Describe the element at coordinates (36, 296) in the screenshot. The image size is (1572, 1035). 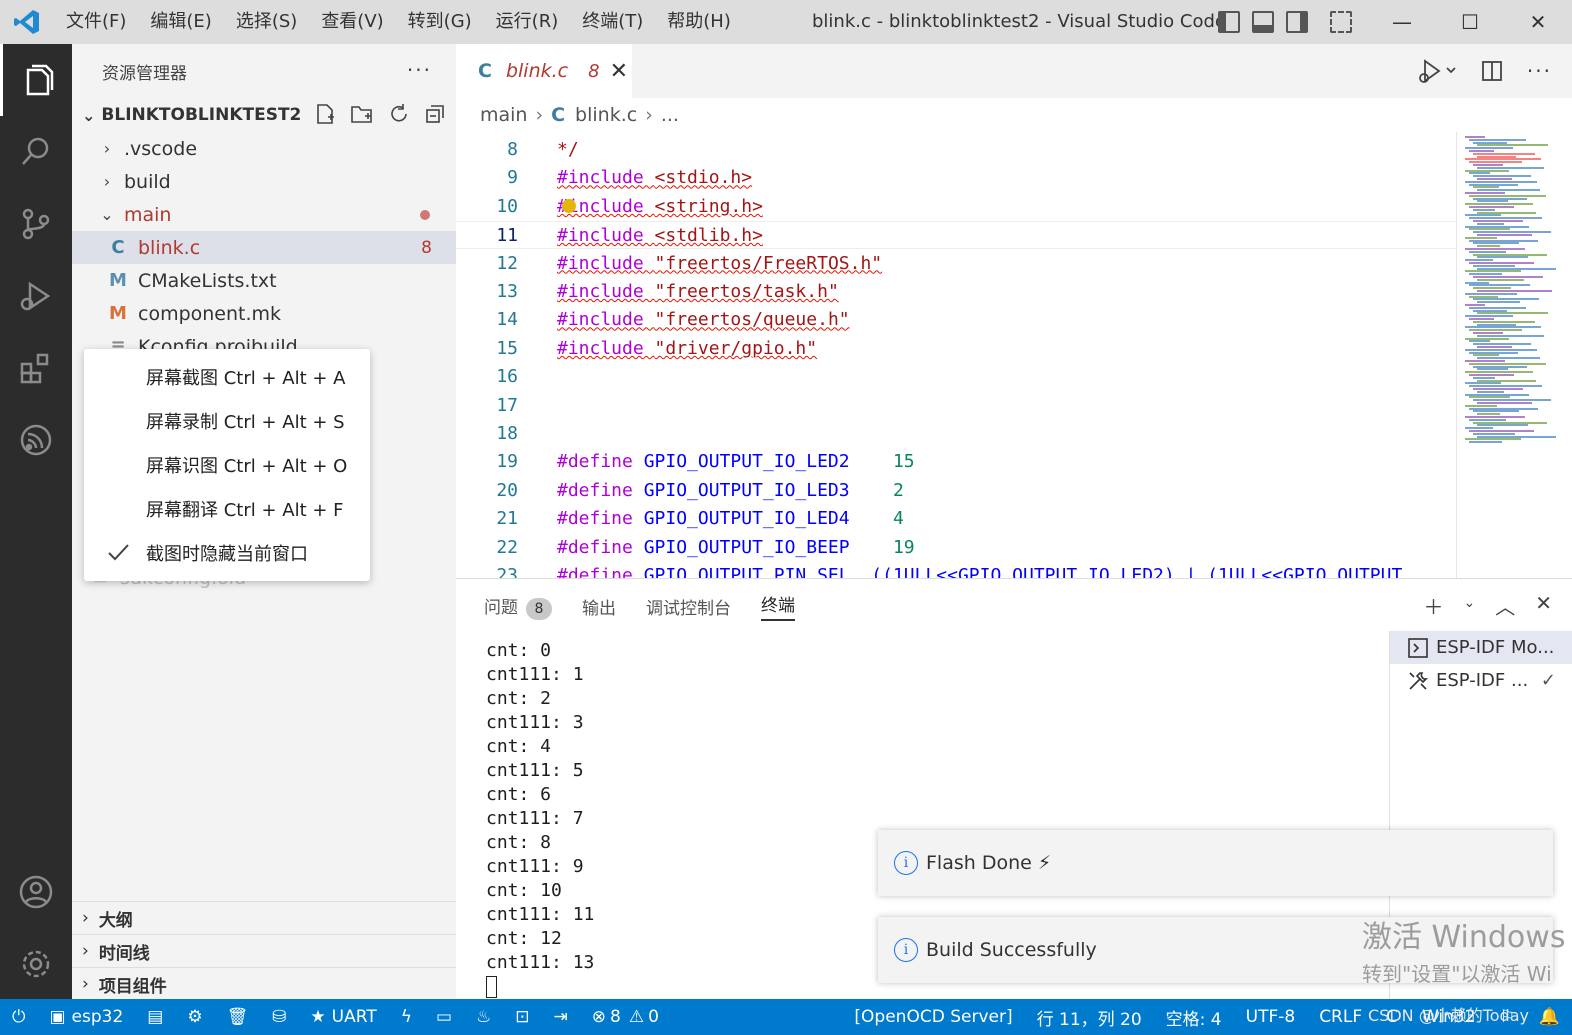
I see `run-debug-icon` at that location.